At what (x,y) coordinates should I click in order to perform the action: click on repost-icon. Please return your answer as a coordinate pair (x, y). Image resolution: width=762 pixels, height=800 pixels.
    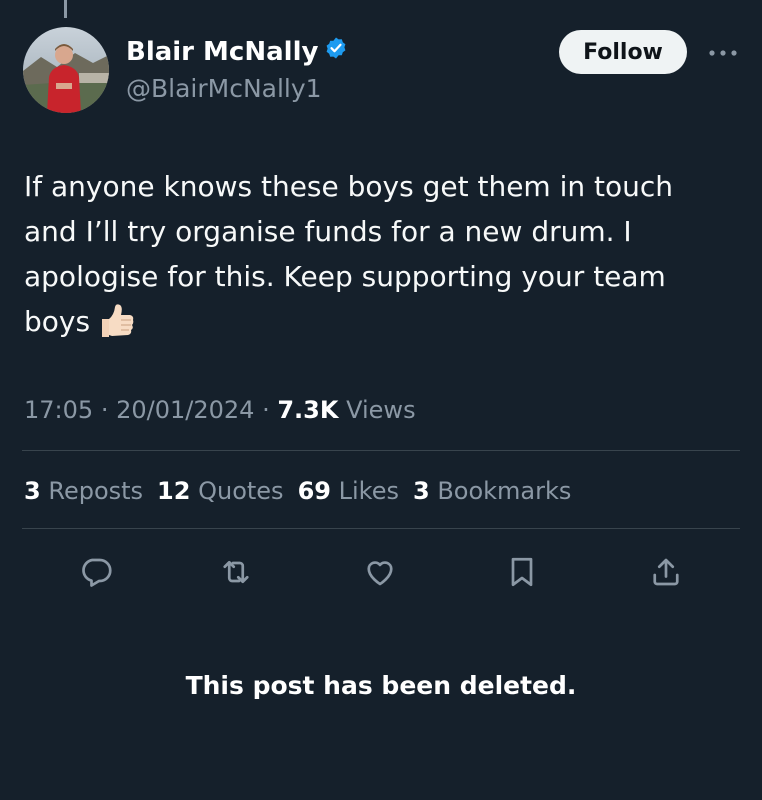
    Looking at the image, I should click on (236, 572).